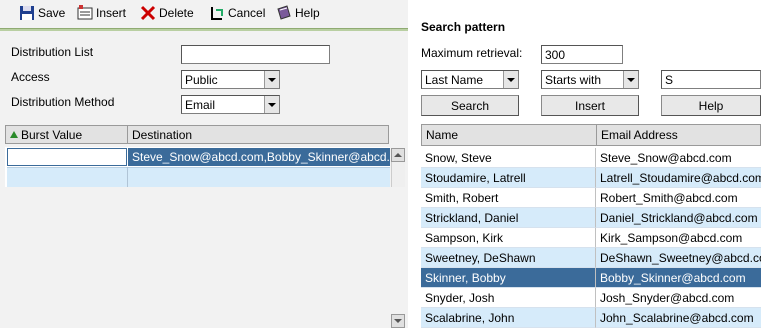 Image resolution: width=761 pixels, height=328 pixels. What do you see at coordinates (639, 135) in the screenshot?
I see `email-header-label: Email Address` at bounding box center [639, 135].